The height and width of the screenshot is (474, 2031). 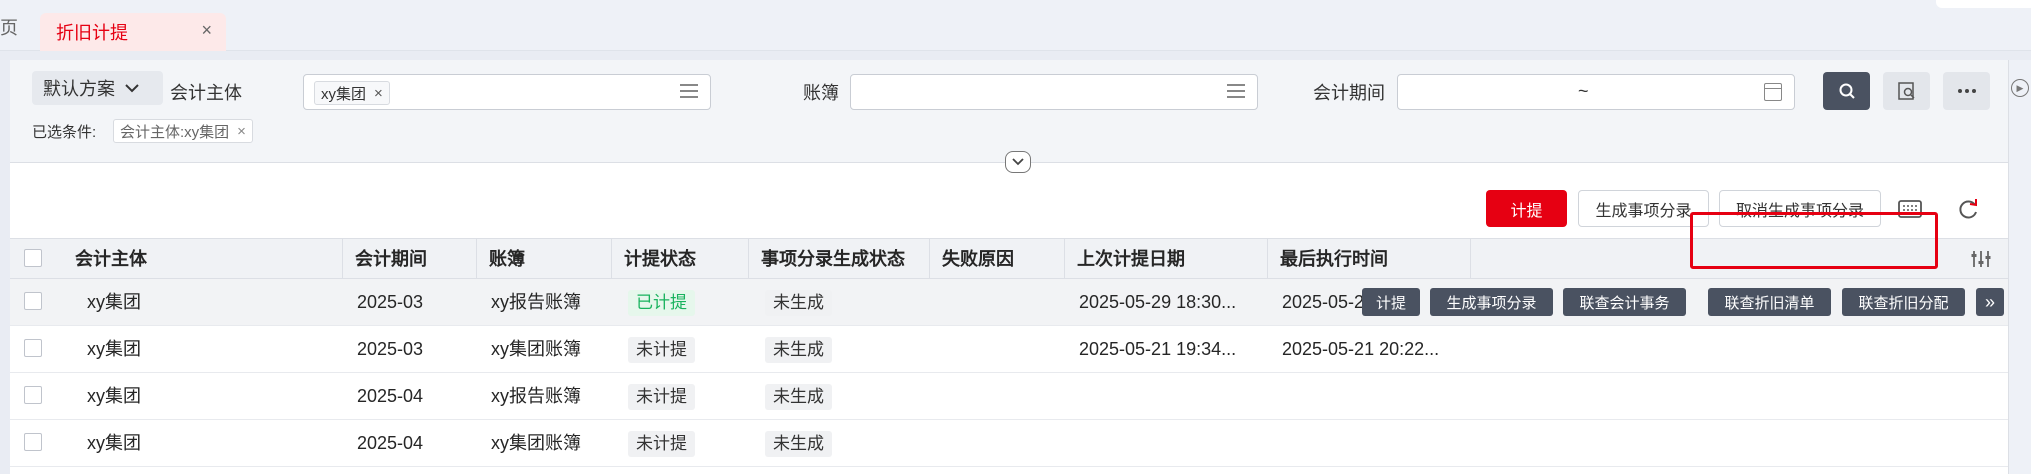 What do you see at coordinates (536, 396) in the screenshot?
I see `cell-book: xy报告账簿` at bounding box center [536, 396].